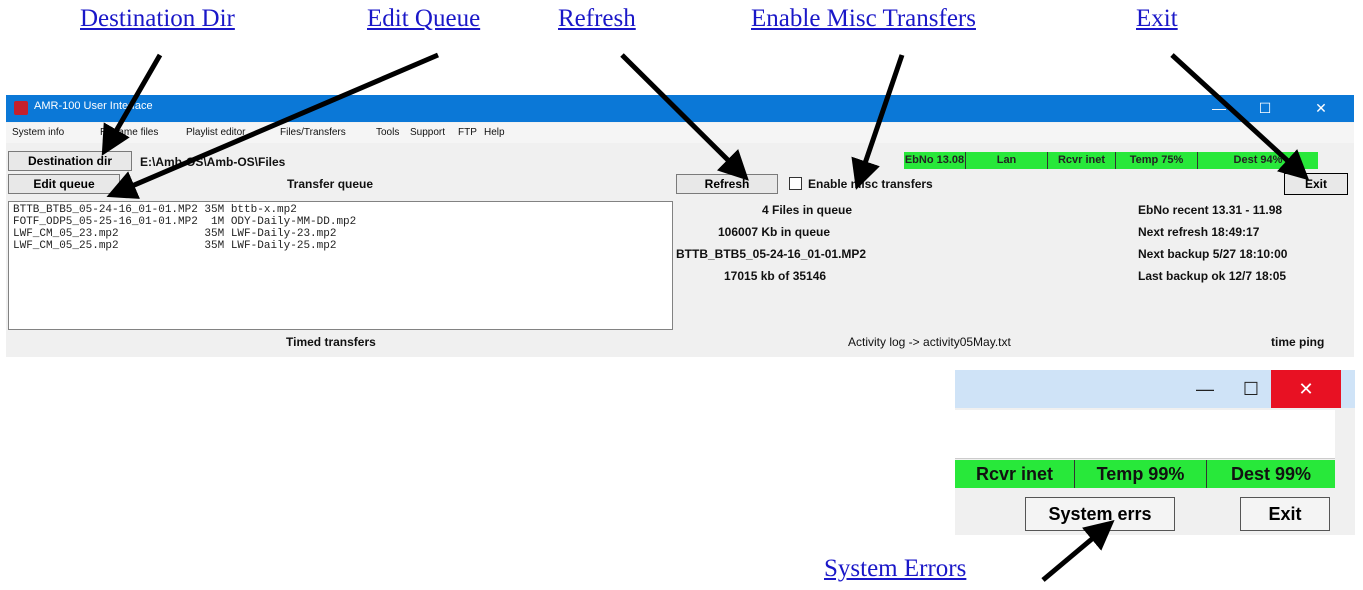 The width and height of the screenshot is (1363, 590). What do you see at coordinates (1078, 550) in the screenshot?
I see `arrow-system-errors` at bounding box center [1078, 550].